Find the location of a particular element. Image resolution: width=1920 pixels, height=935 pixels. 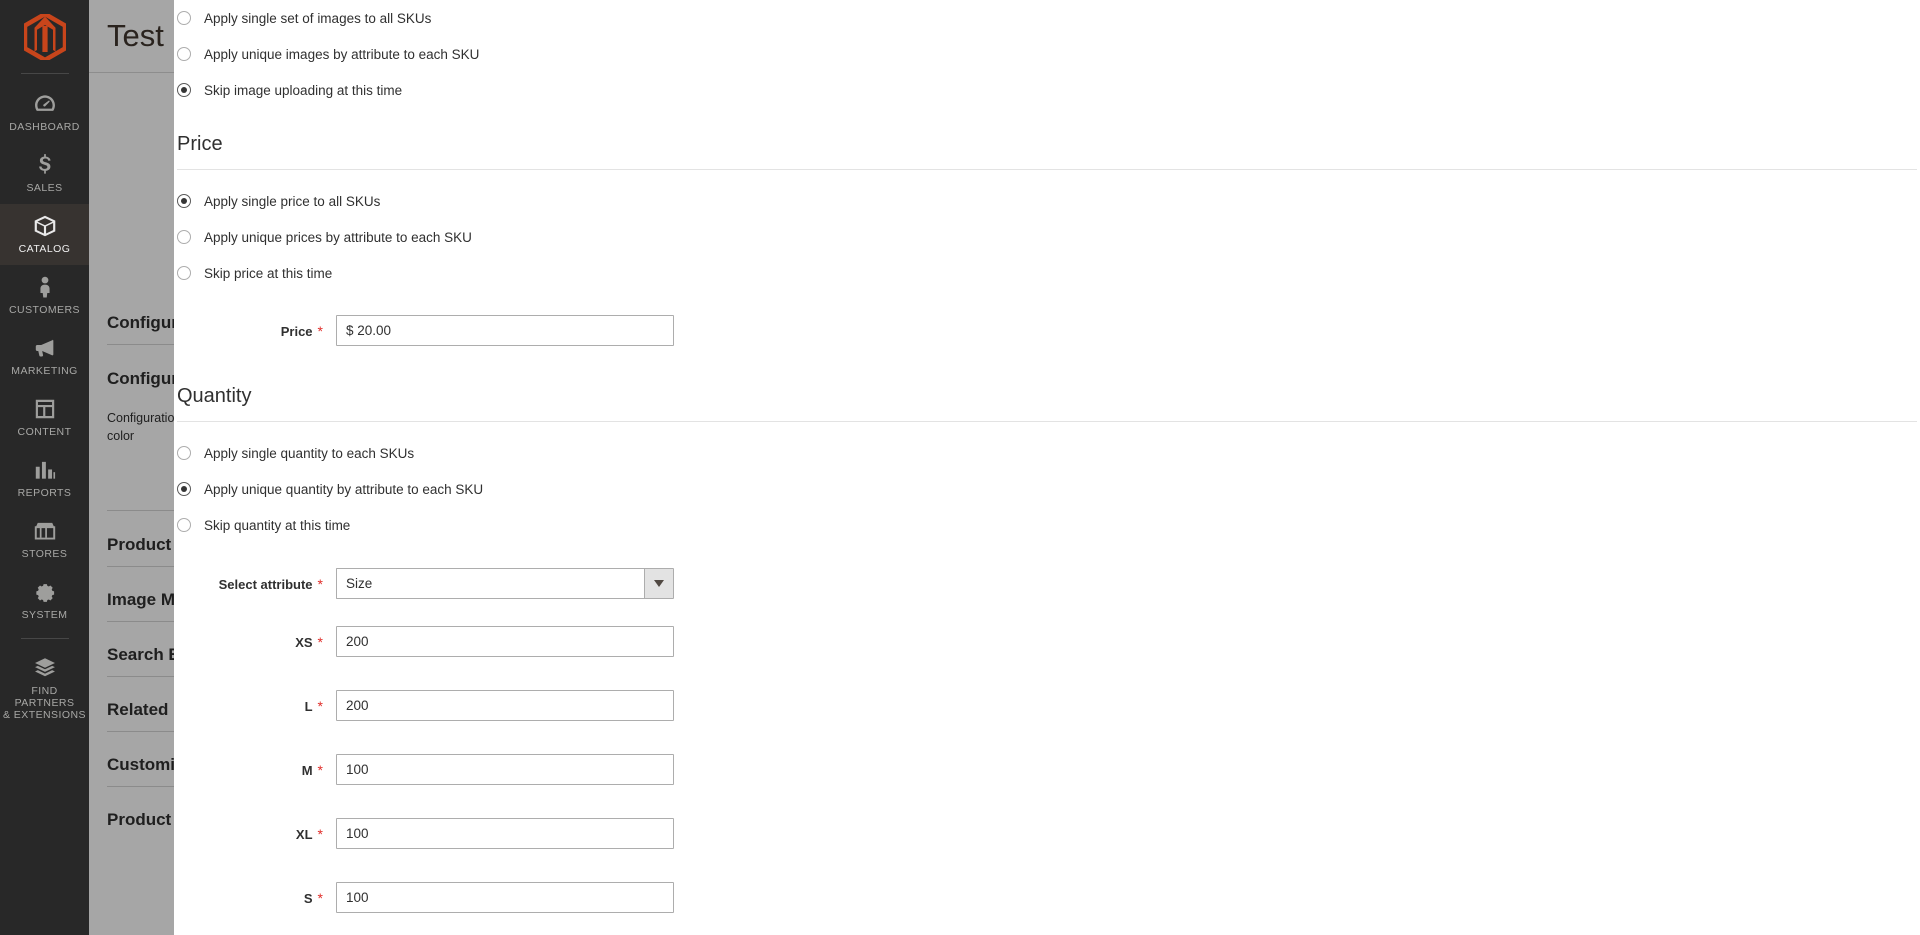

radio-label-price-skip: Skip price at this time is located at coordinates (268, 273).